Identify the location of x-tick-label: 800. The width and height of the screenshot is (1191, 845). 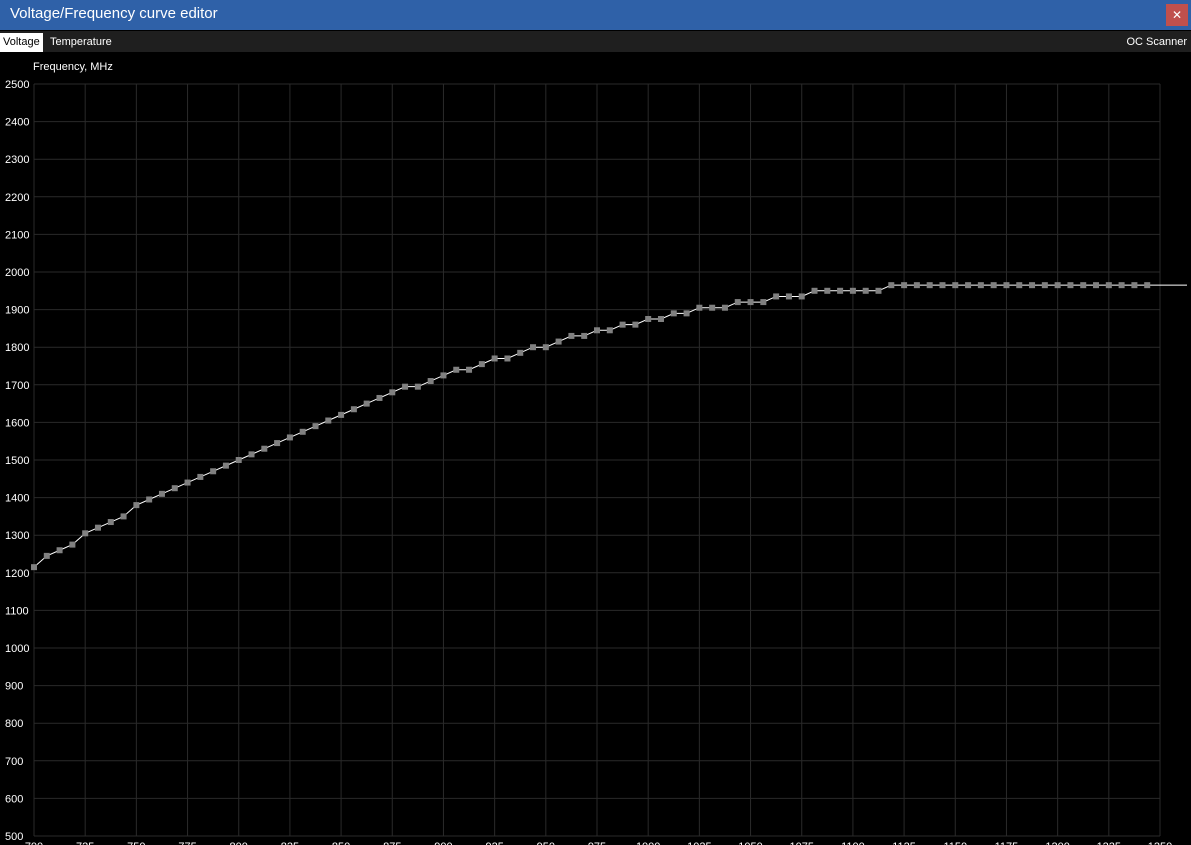
(239, 843).